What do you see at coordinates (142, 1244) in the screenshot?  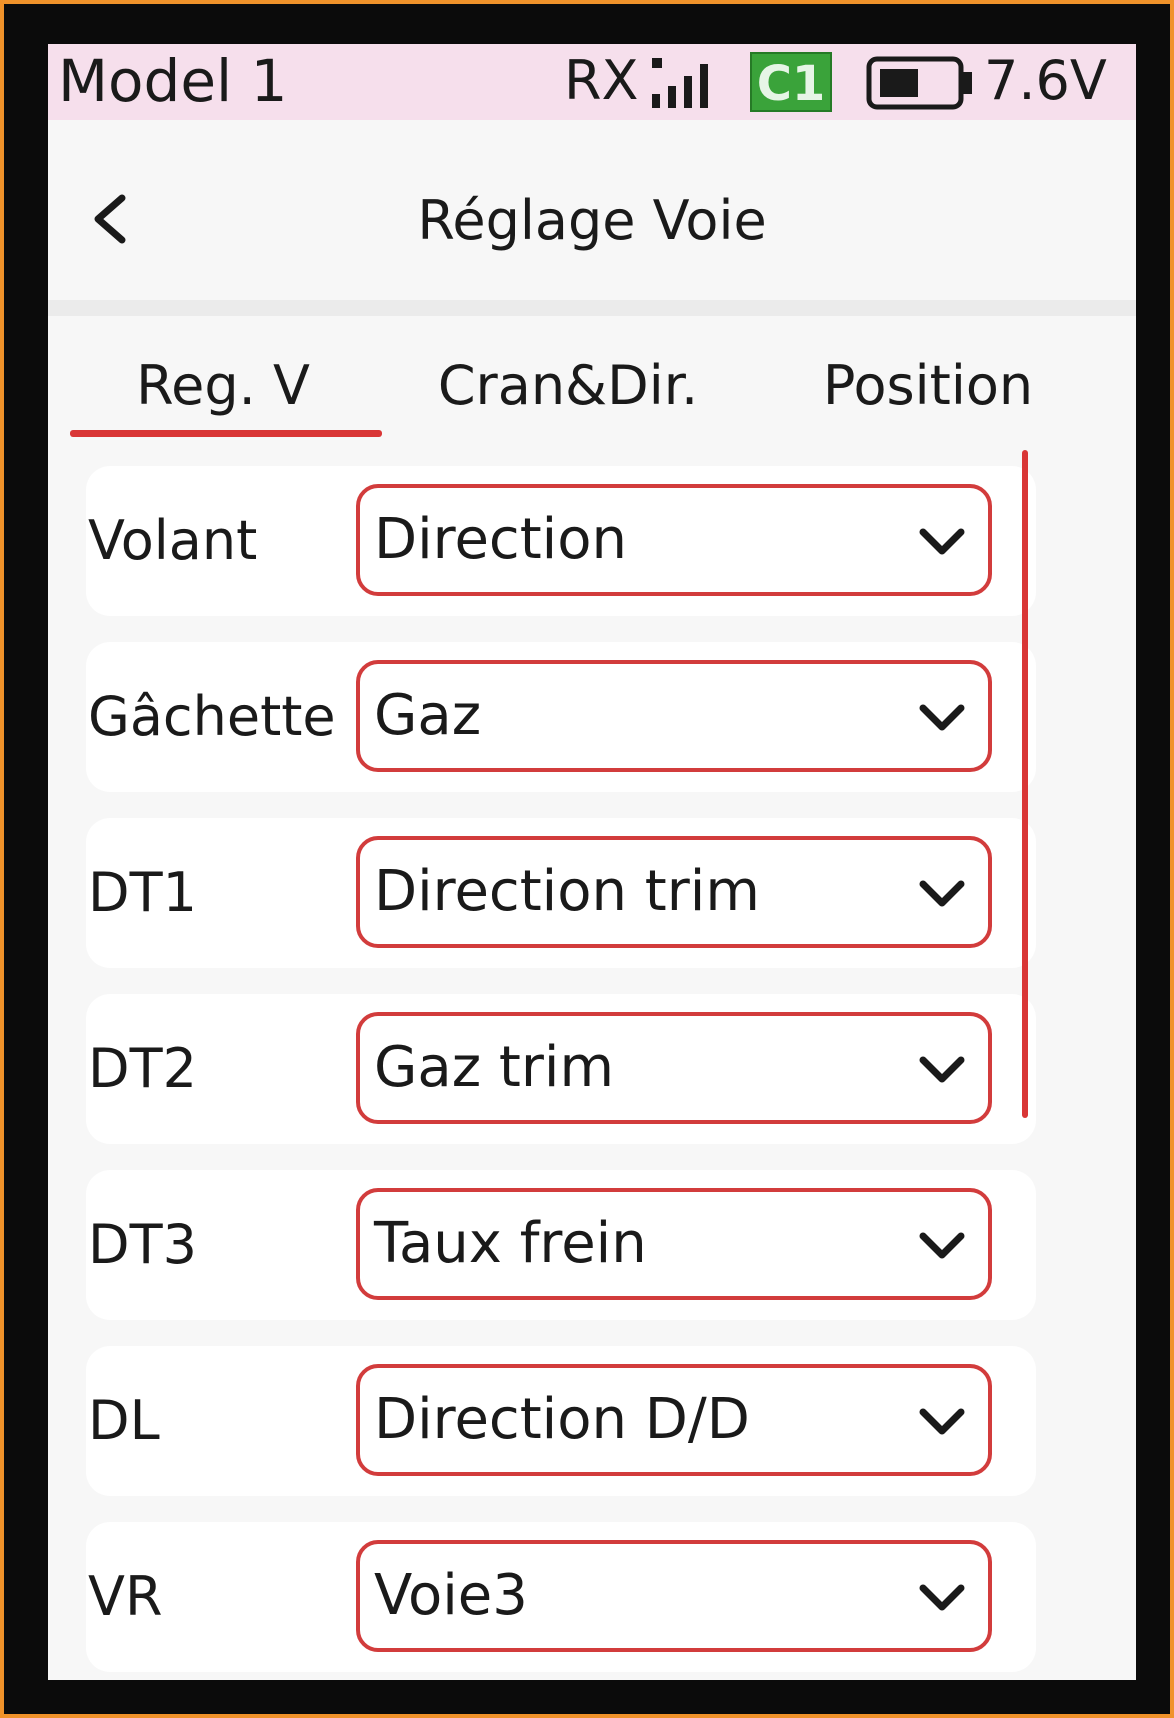 I see `row-label: DT3` at bounding box center [142, 1244].